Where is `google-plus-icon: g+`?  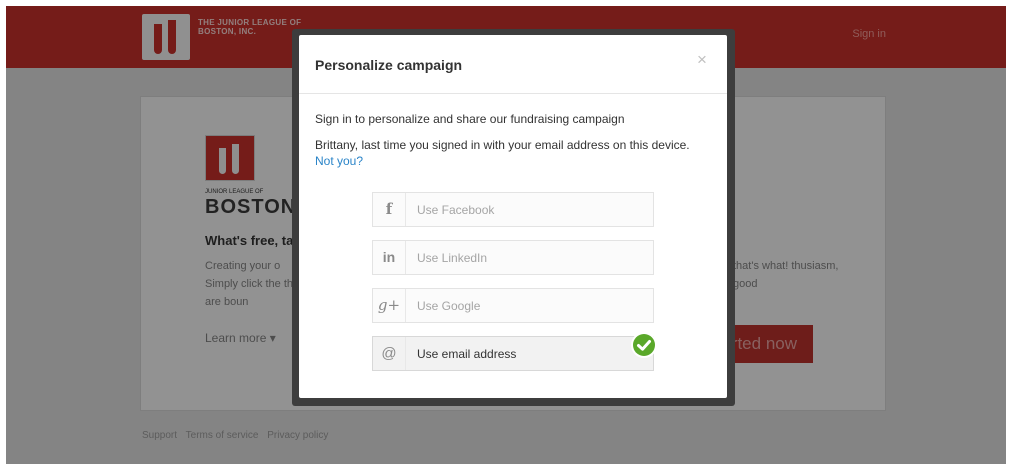
google-plus-icon: g+ is located at coordinates (389, 305).